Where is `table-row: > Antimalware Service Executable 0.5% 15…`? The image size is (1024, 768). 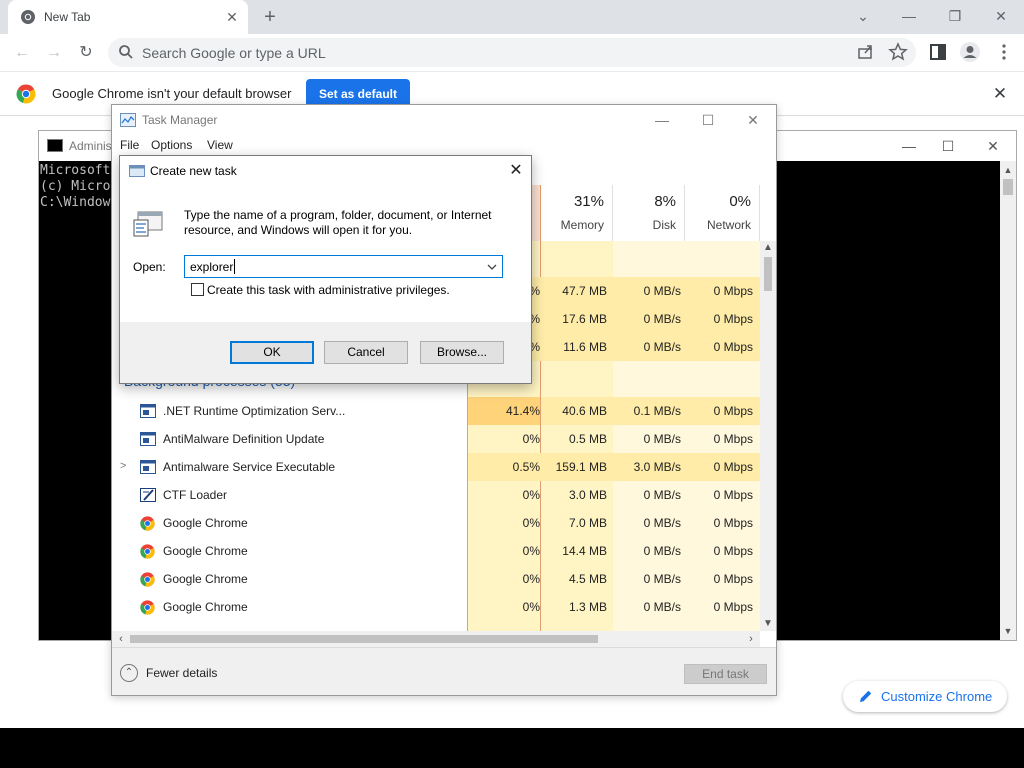 table-row: > Antimalware Service Executable 0.5% 15… is located at coordinates (437, 467).